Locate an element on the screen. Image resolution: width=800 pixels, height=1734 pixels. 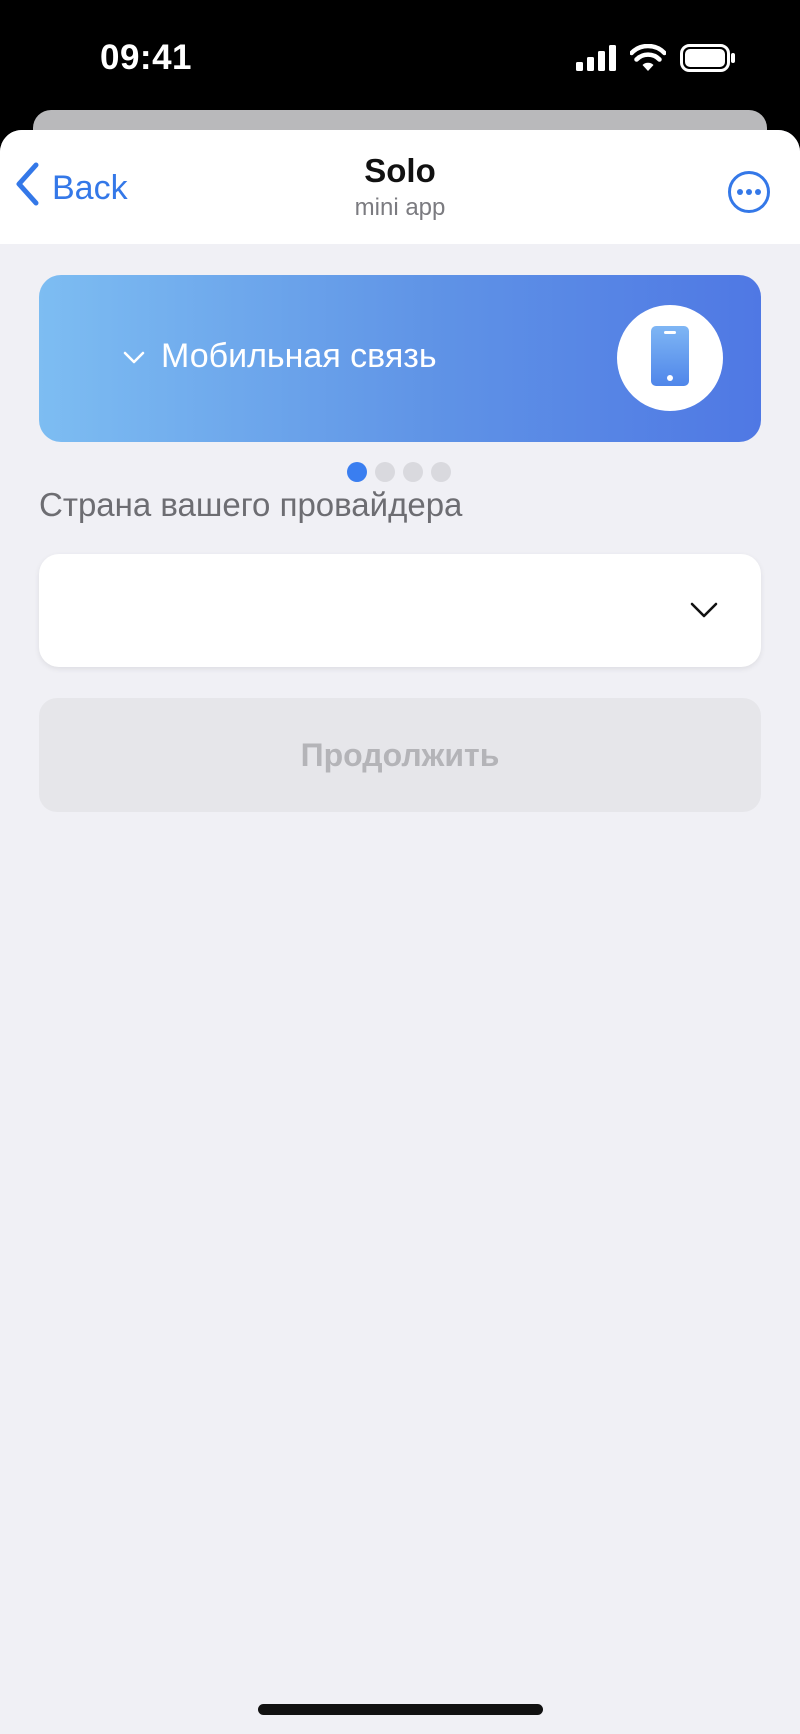
banner-icon-circle is located at coordinates (670, 358).